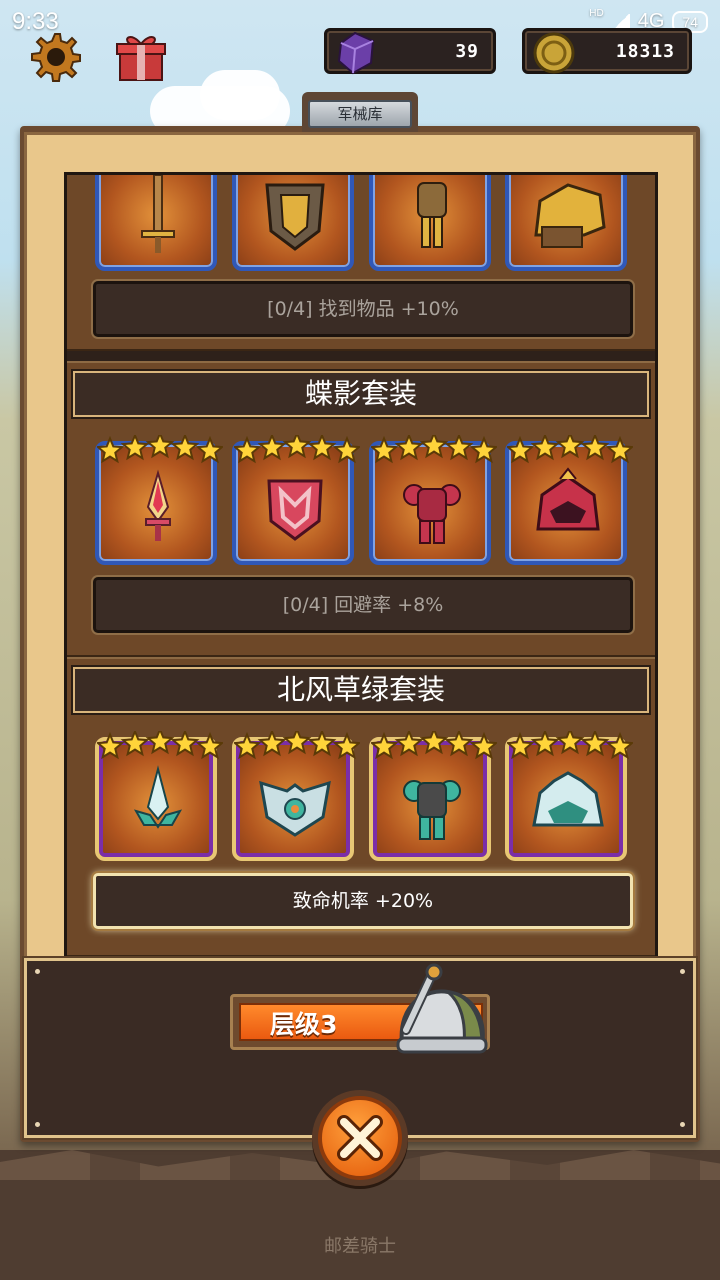 The height and width of the screenshot is (1280, 720). I want to click on panel-title: 军械库, so click(360, 114).